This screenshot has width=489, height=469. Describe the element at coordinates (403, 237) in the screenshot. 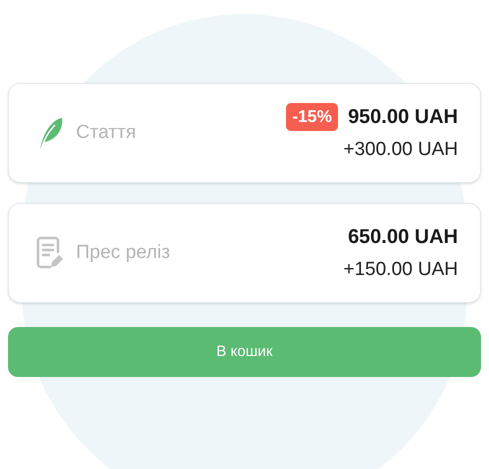

I see `price: 650.00 UAH` at that location.